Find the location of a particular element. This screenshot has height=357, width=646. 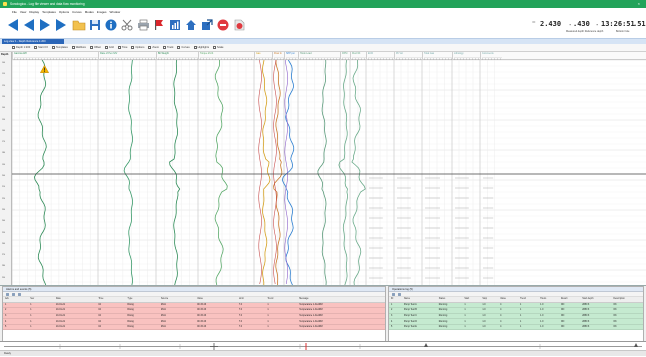

track-header: SPP psi is located at coordinates (291, 56).